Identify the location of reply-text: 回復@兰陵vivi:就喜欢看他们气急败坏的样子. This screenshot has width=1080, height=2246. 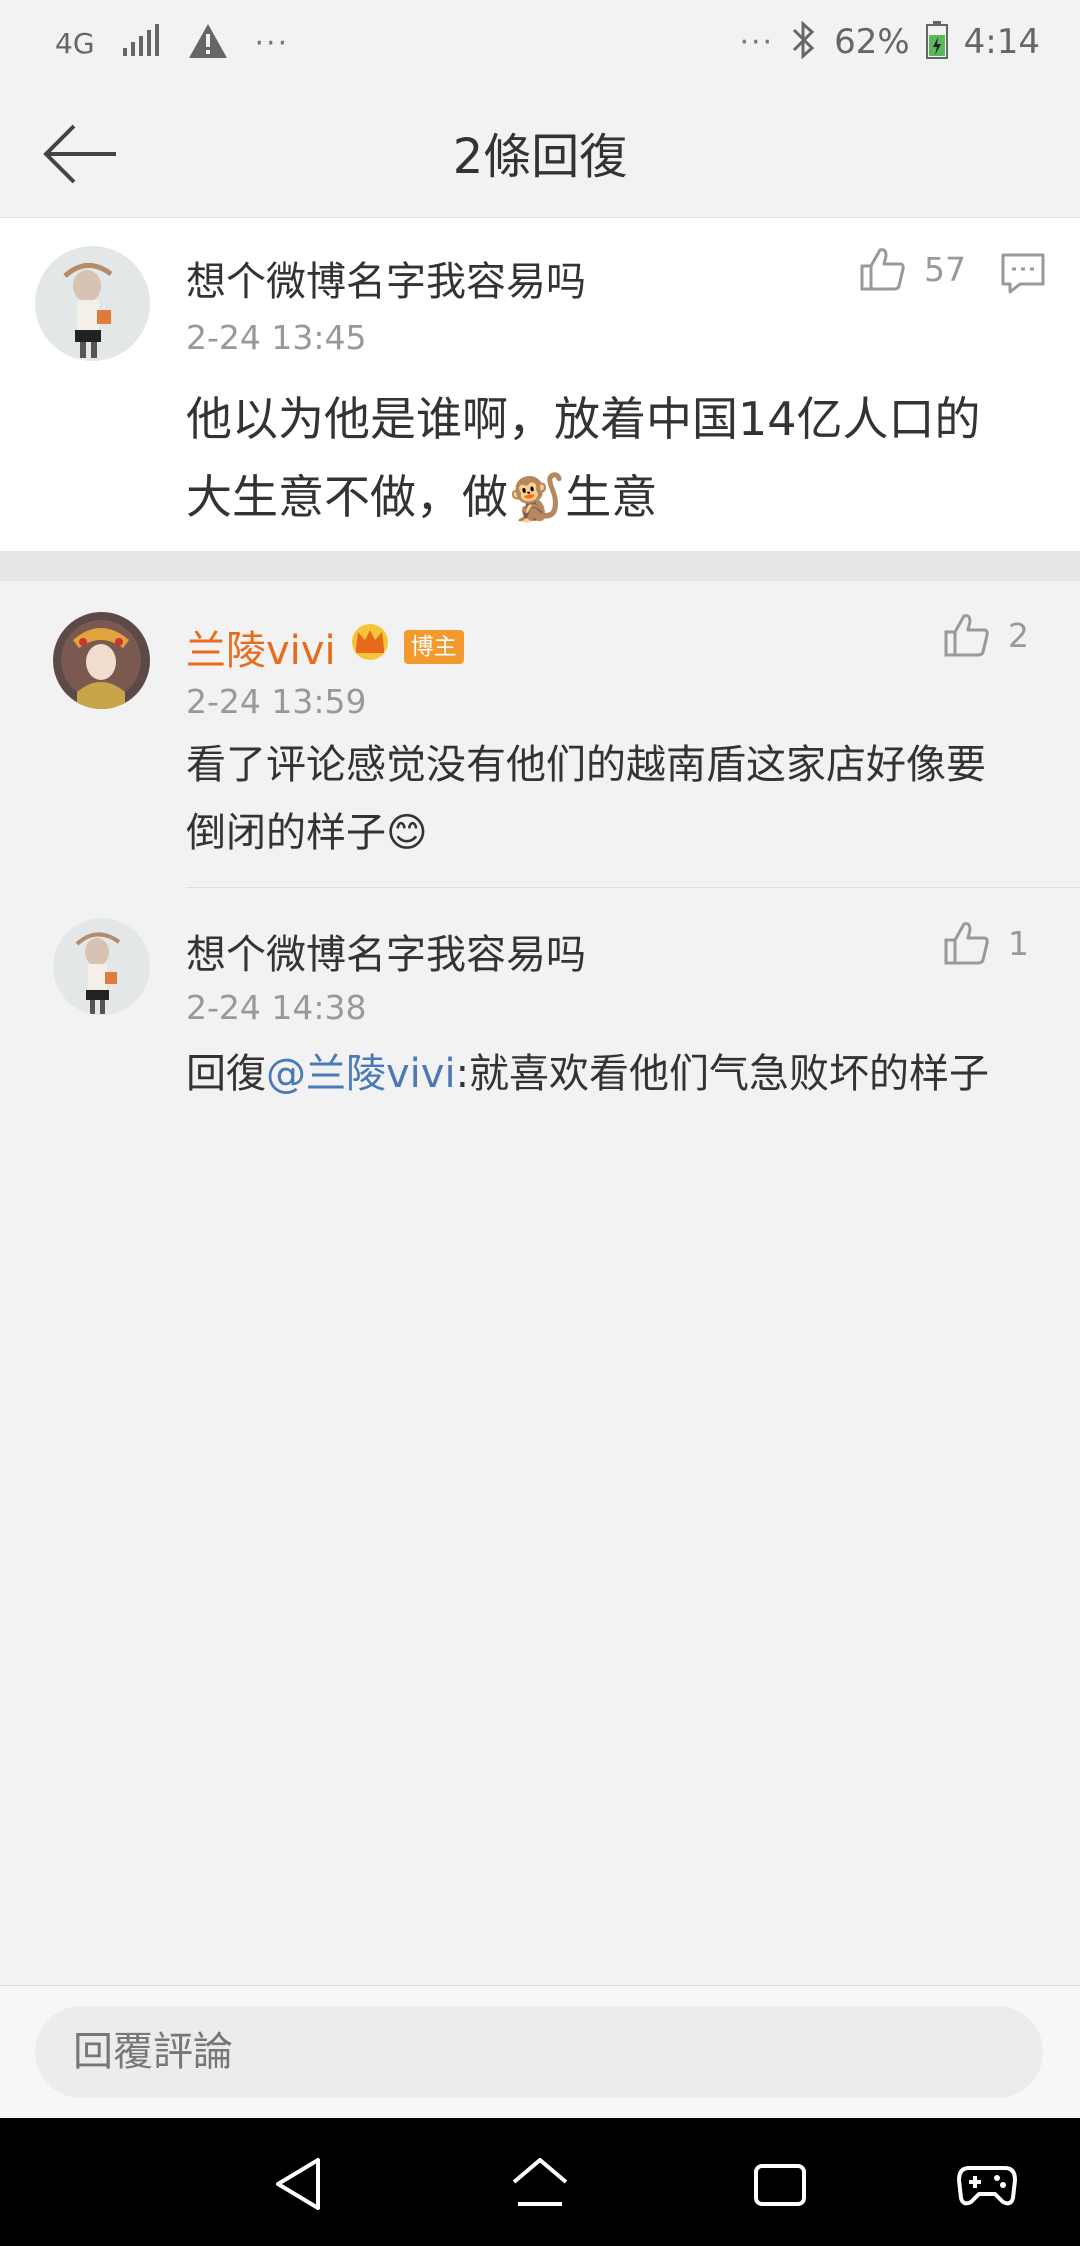
(626, 1074).